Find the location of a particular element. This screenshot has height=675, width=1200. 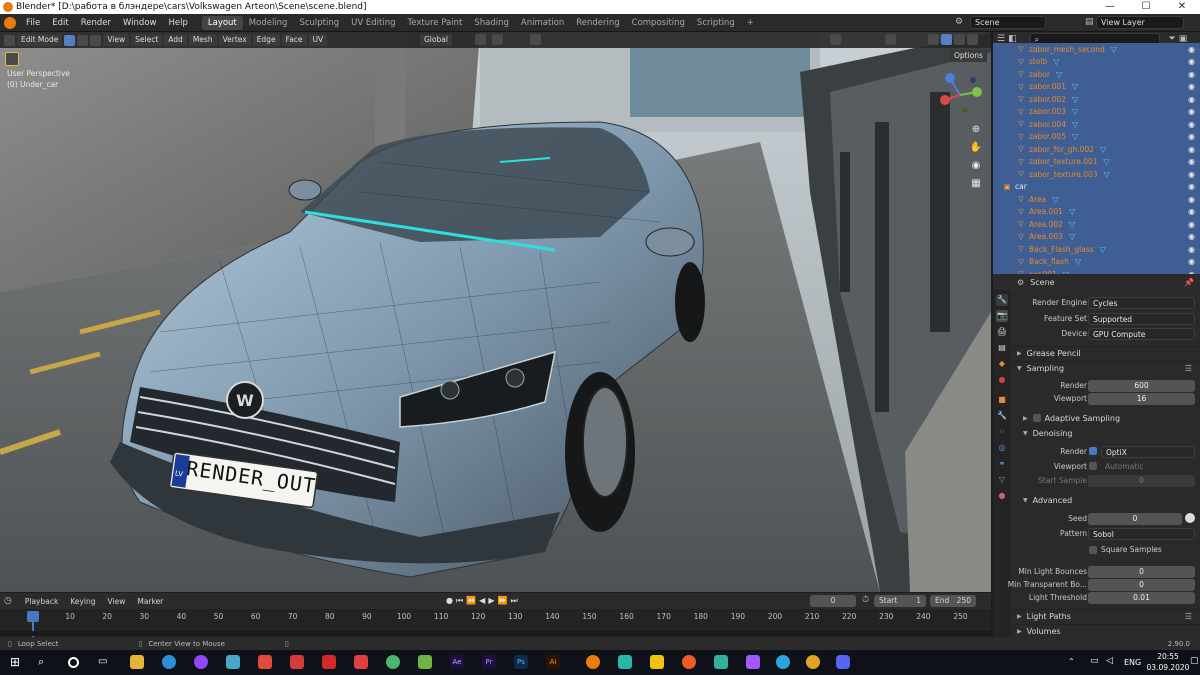

perspective-grid-icon: ▦ is located at coordinates (975, 183).